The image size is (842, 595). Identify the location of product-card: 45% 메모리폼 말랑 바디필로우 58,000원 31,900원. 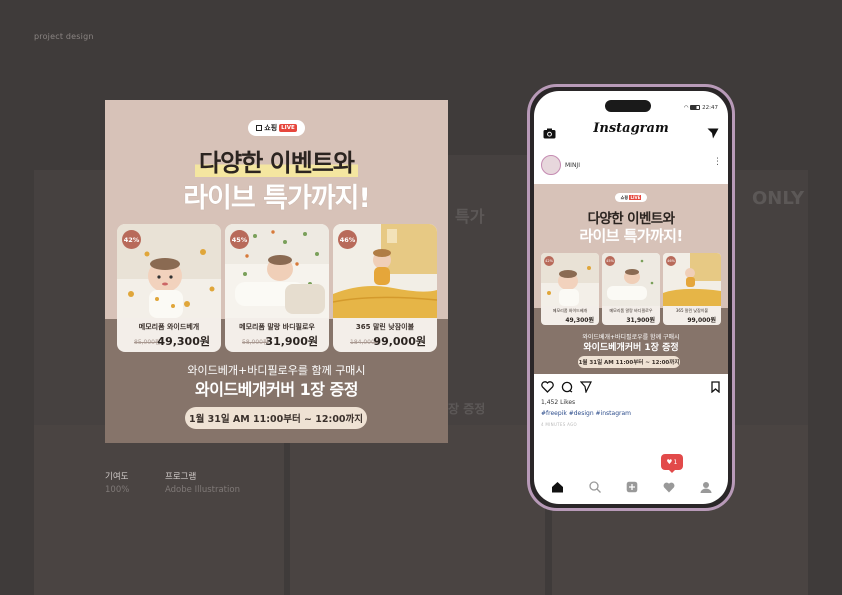
(277, 288).